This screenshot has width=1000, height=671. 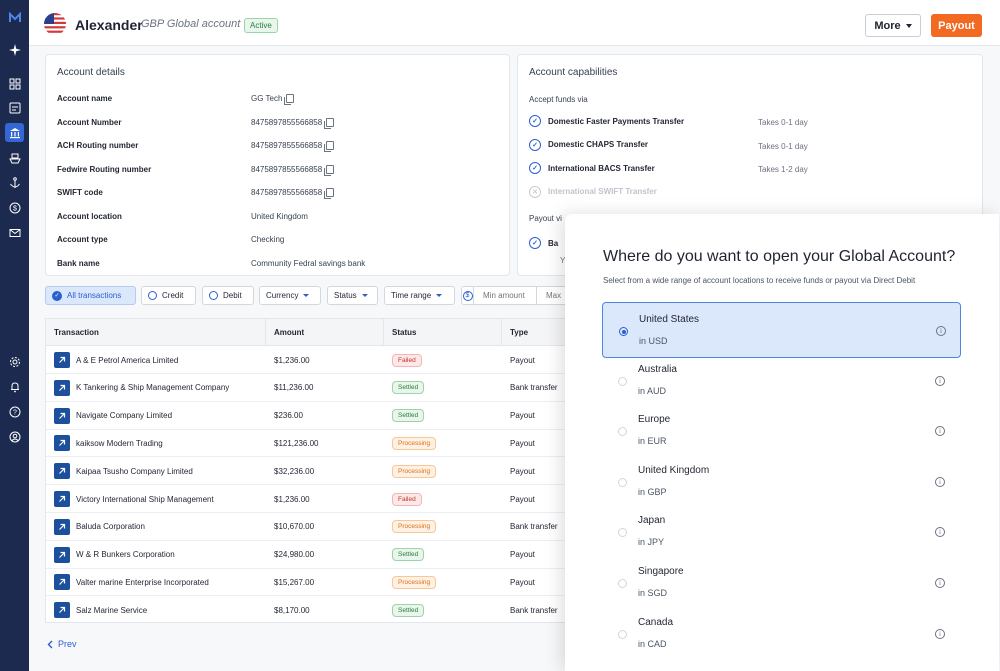 What do you see at coordinates (364, 295) in the screenshot?
I see `chevron-down-icon` at bounding box center [364, 295].